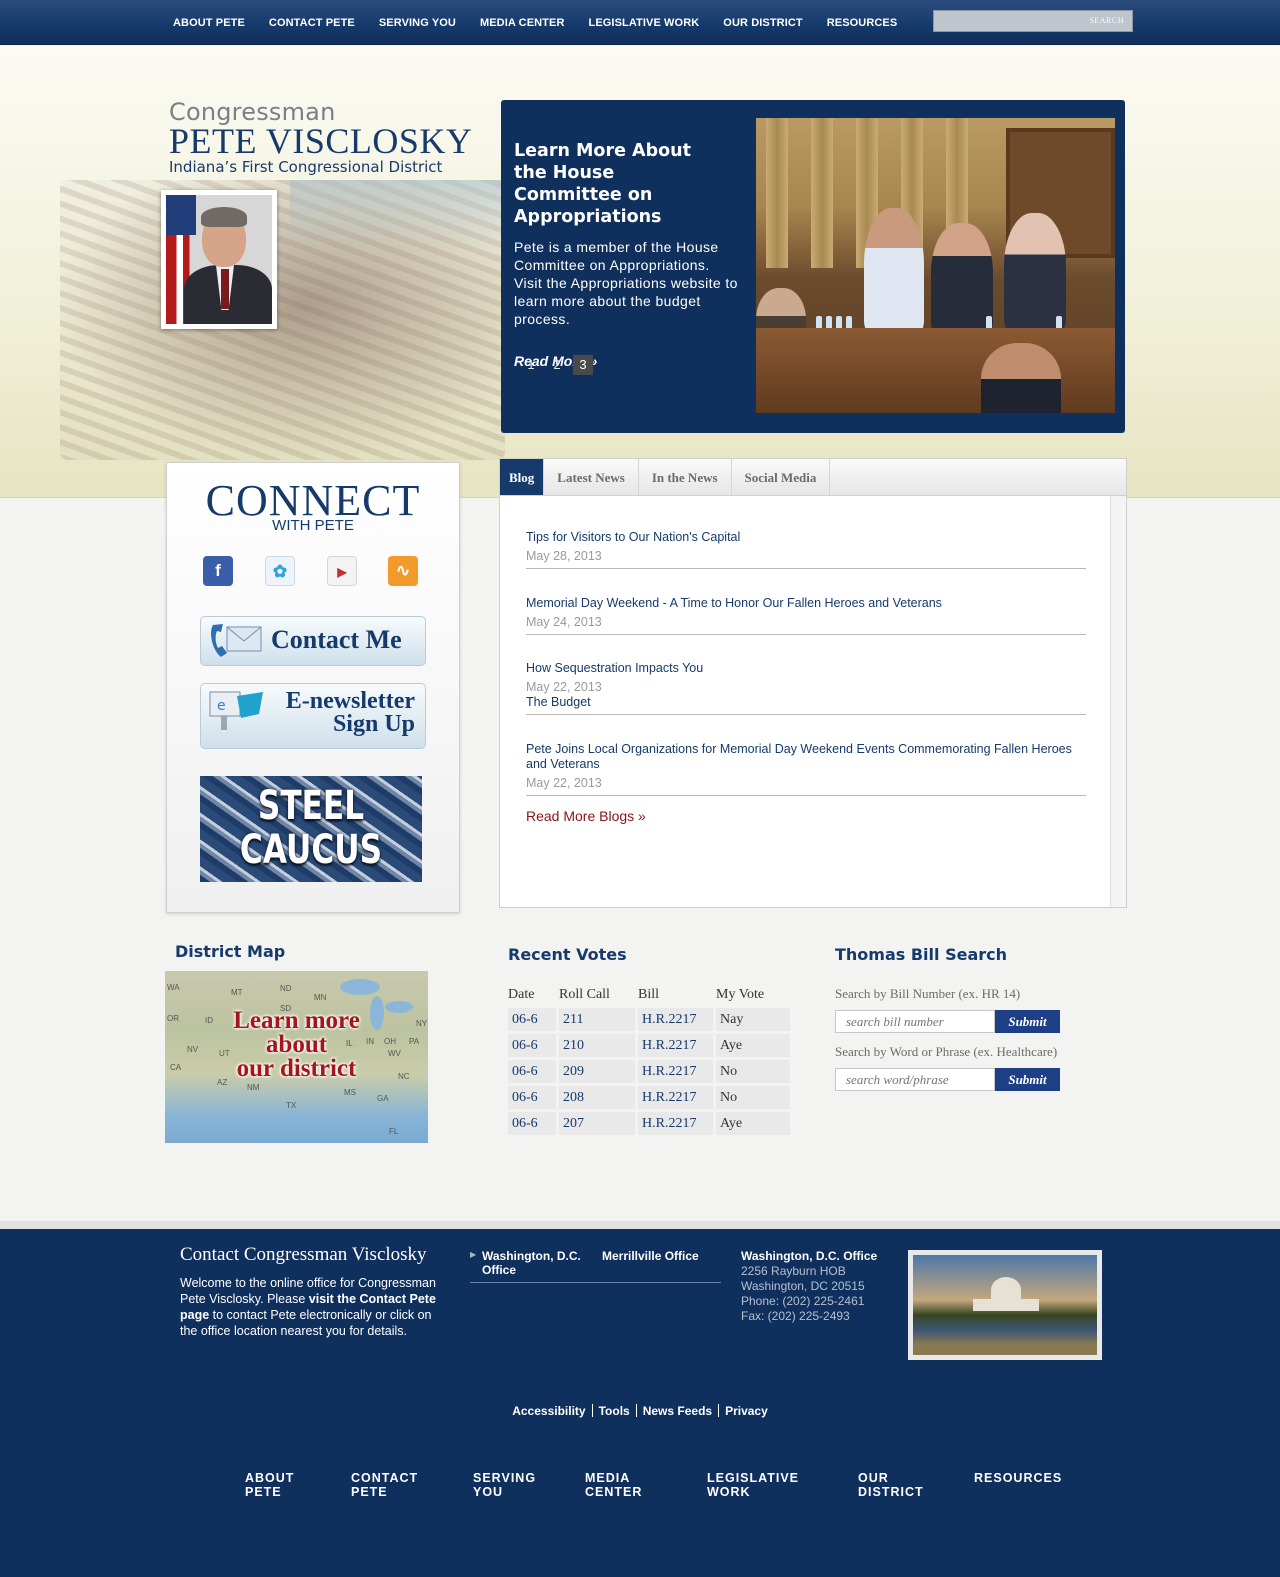 The image size is (1280, 1577). What do you see at coordinates (522, 23) in the screenshot?
I see `nav-media-center: MEDIA CENTER` at bounding box center [522, 23].